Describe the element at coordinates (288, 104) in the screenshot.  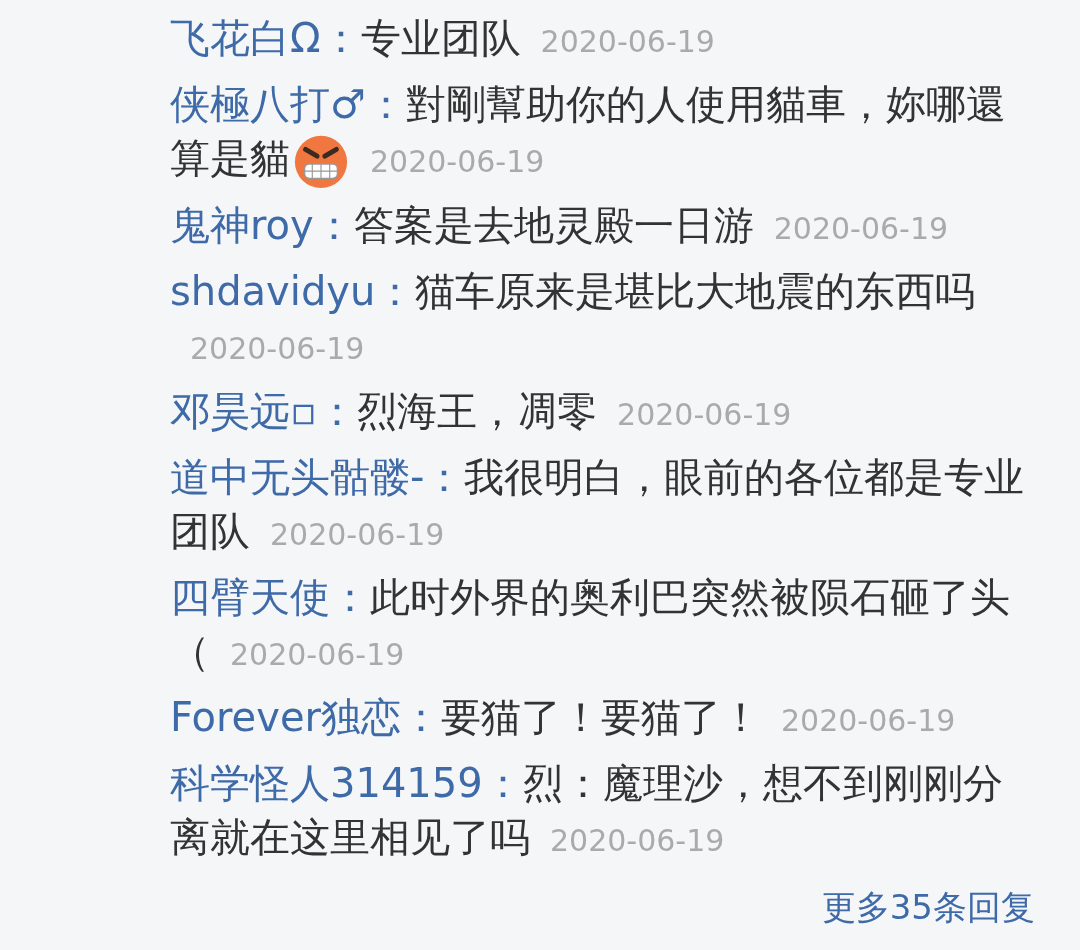
I see `username-link: 侠極八打♂：` at that location.